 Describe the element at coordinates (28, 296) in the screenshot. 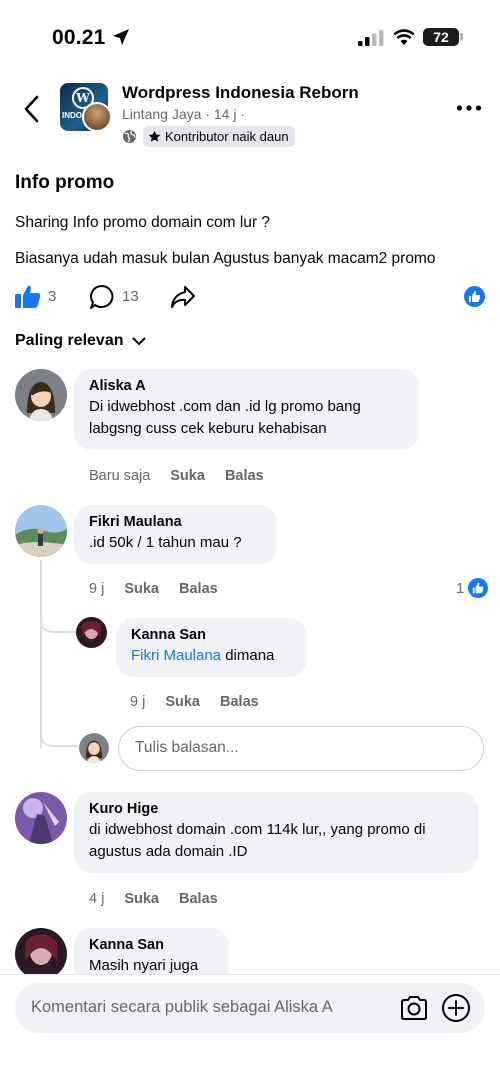

I see `thumbs-up-icon` at that location.